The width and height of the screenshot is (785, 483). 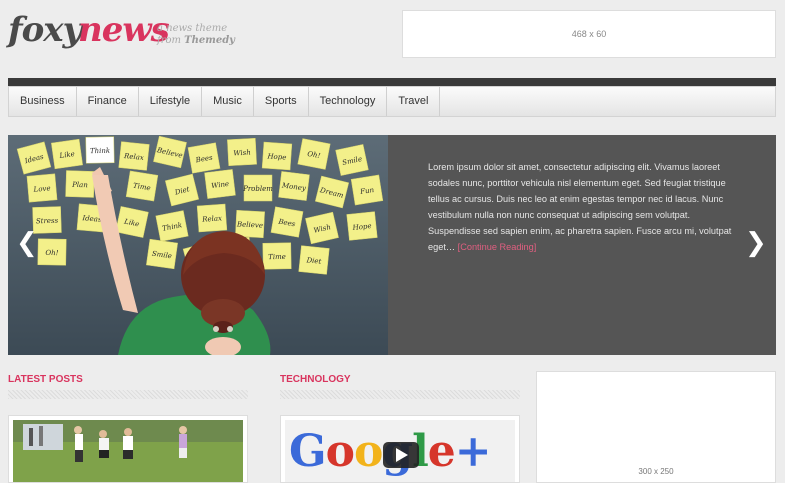 I want to click on nav-item-sports: Sports, so click(x=281, y=101).